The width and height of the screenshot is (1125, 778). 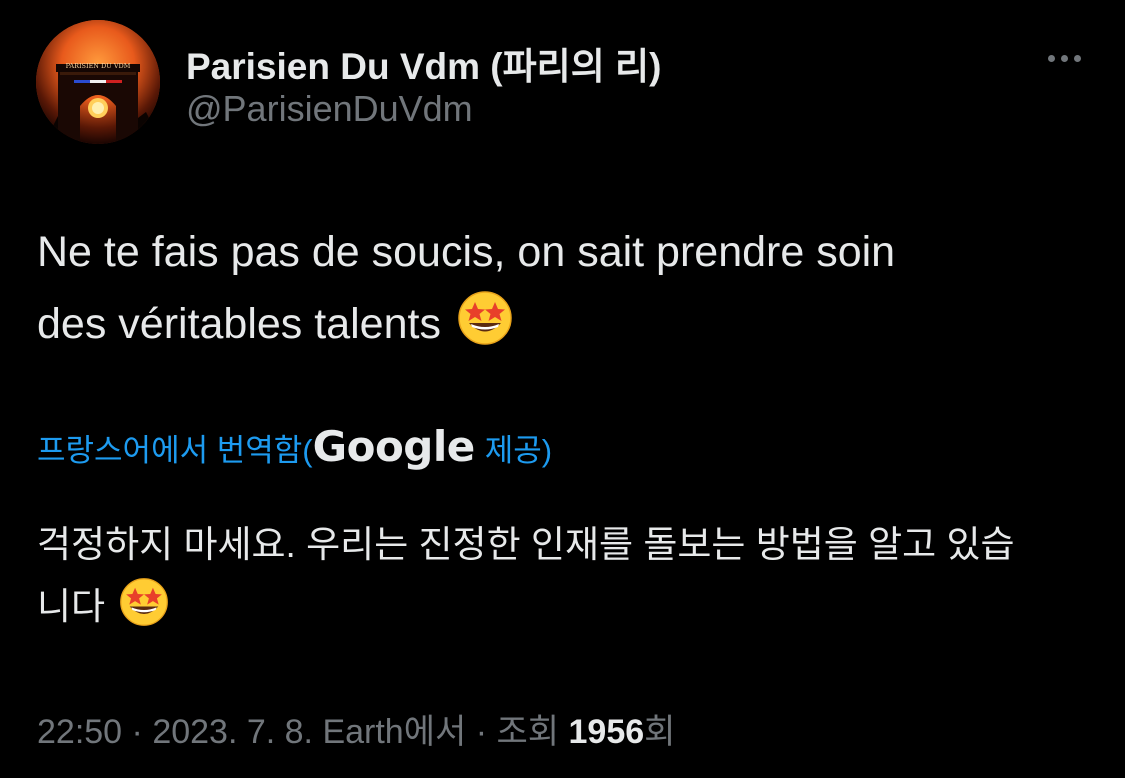 What do you see at coordinates (329, 109) in the screenshot?
I see `author-handle: @ParisienDuVdm` at bounding box center [329, 109].